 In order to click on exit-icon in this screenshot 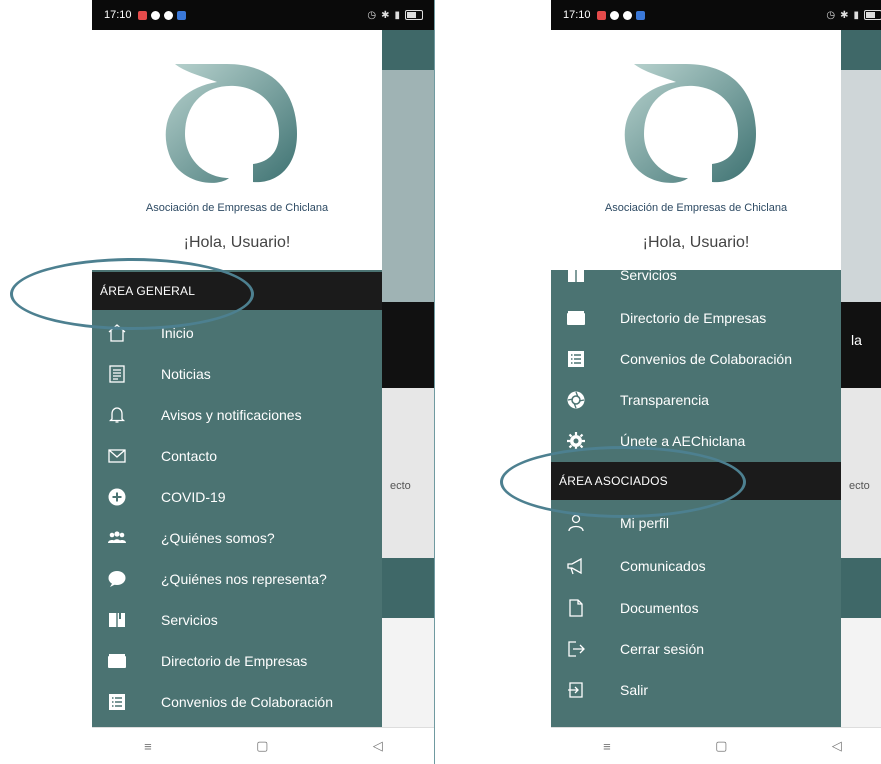, I will do `click(576, 690)`.